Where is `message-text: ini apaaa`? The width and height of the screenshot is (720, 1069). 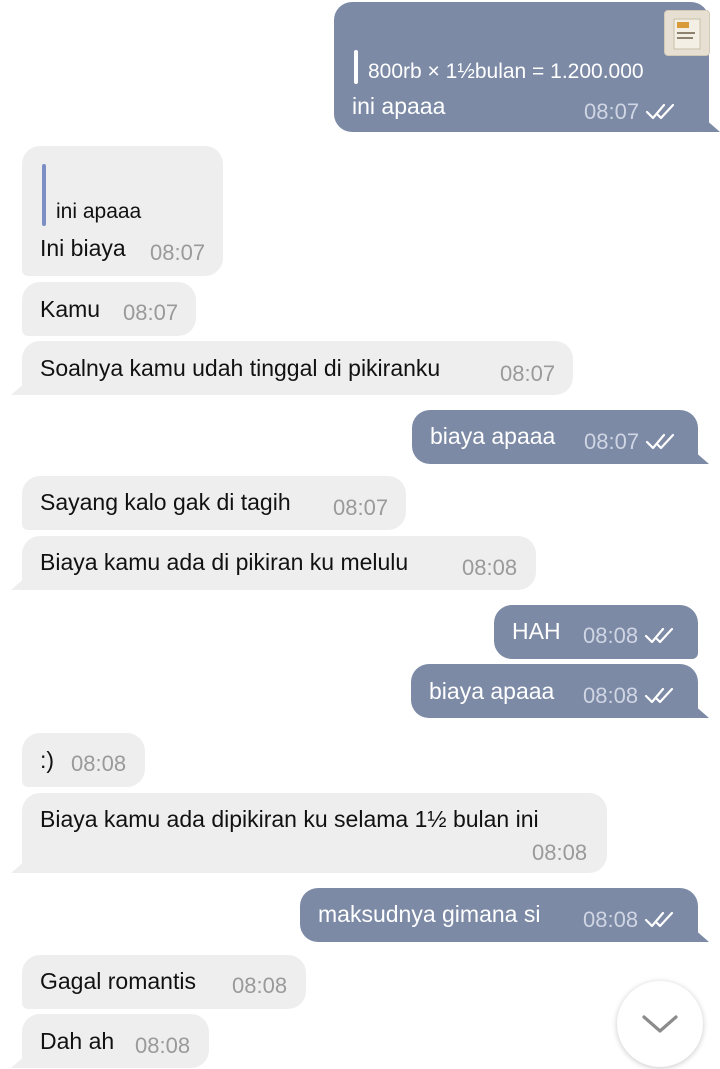 message-text: ini apaaa is located at coordinates (399, 106).